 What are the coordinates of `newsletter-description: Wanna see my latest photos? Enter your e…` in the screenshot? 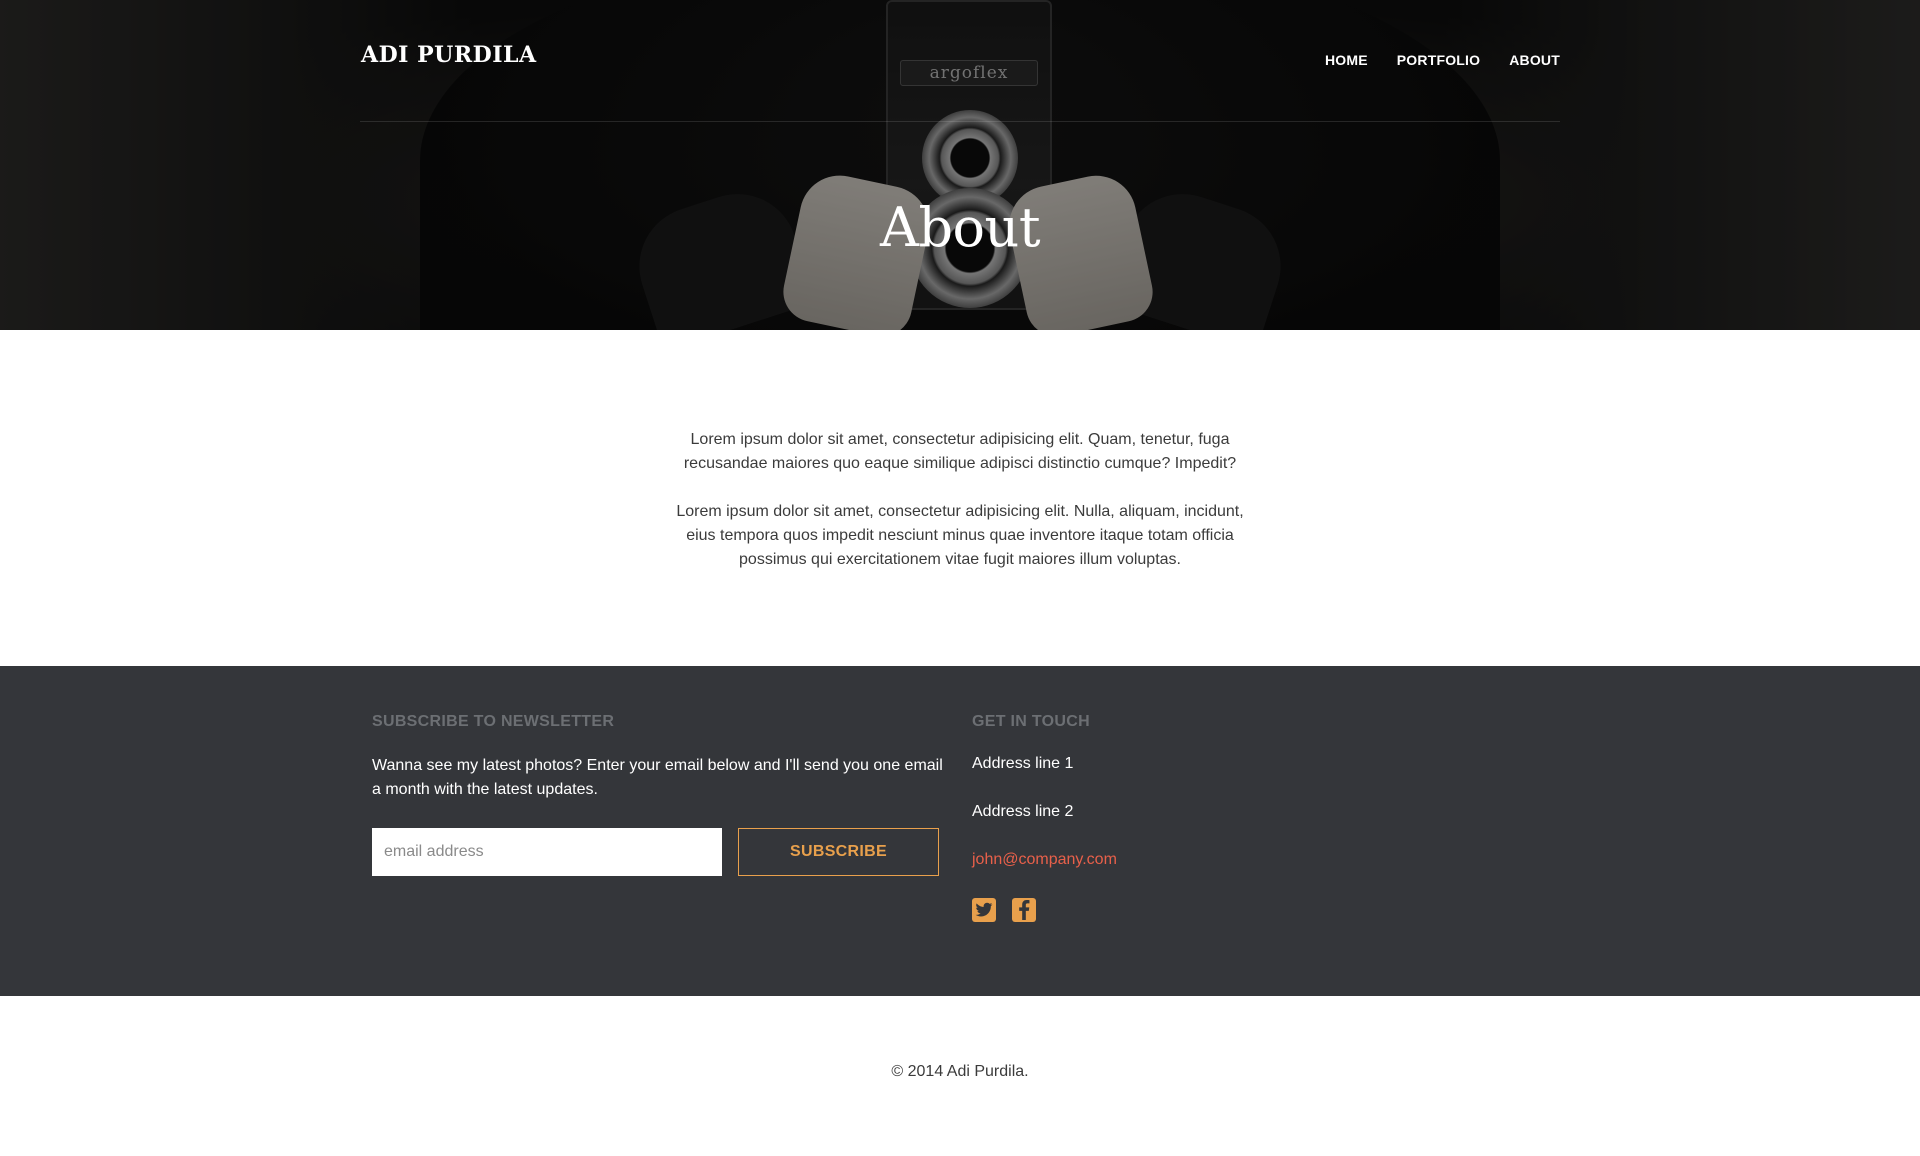 It's located at (657, 777).